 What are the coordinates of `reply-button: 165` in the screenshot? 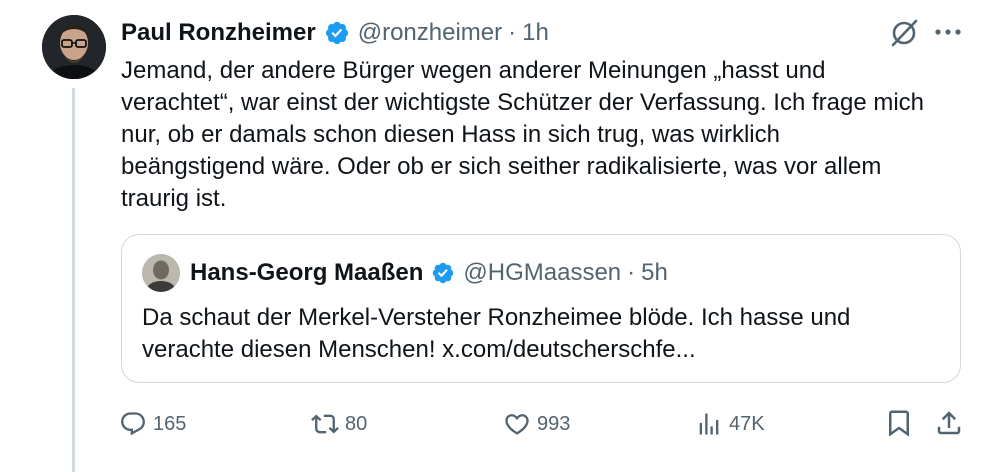 It's located at (152, 424).